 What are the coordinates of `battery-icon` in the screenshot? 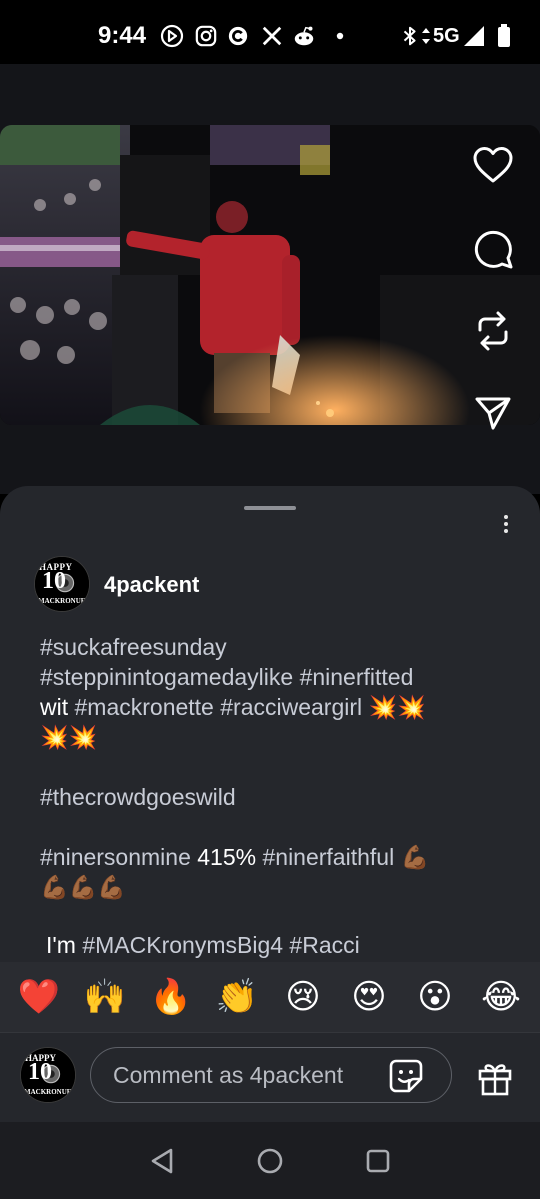 It's located at (504, 36).